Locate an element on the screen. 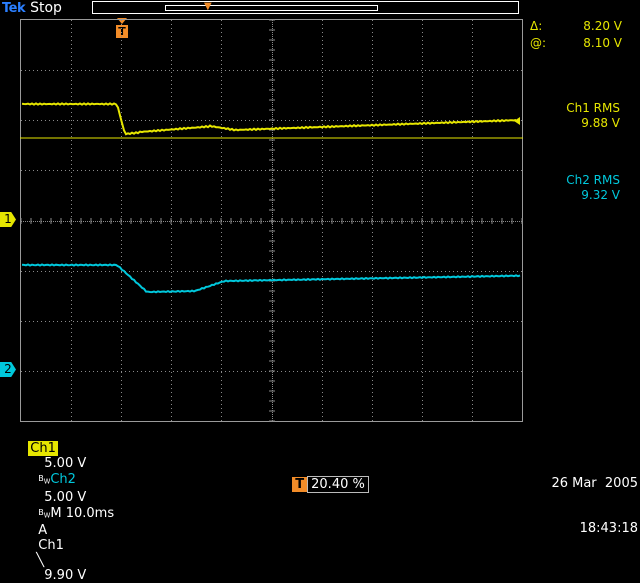 The image size is (640, 583). trigger-level-marker is located at coordinates (517, 121).